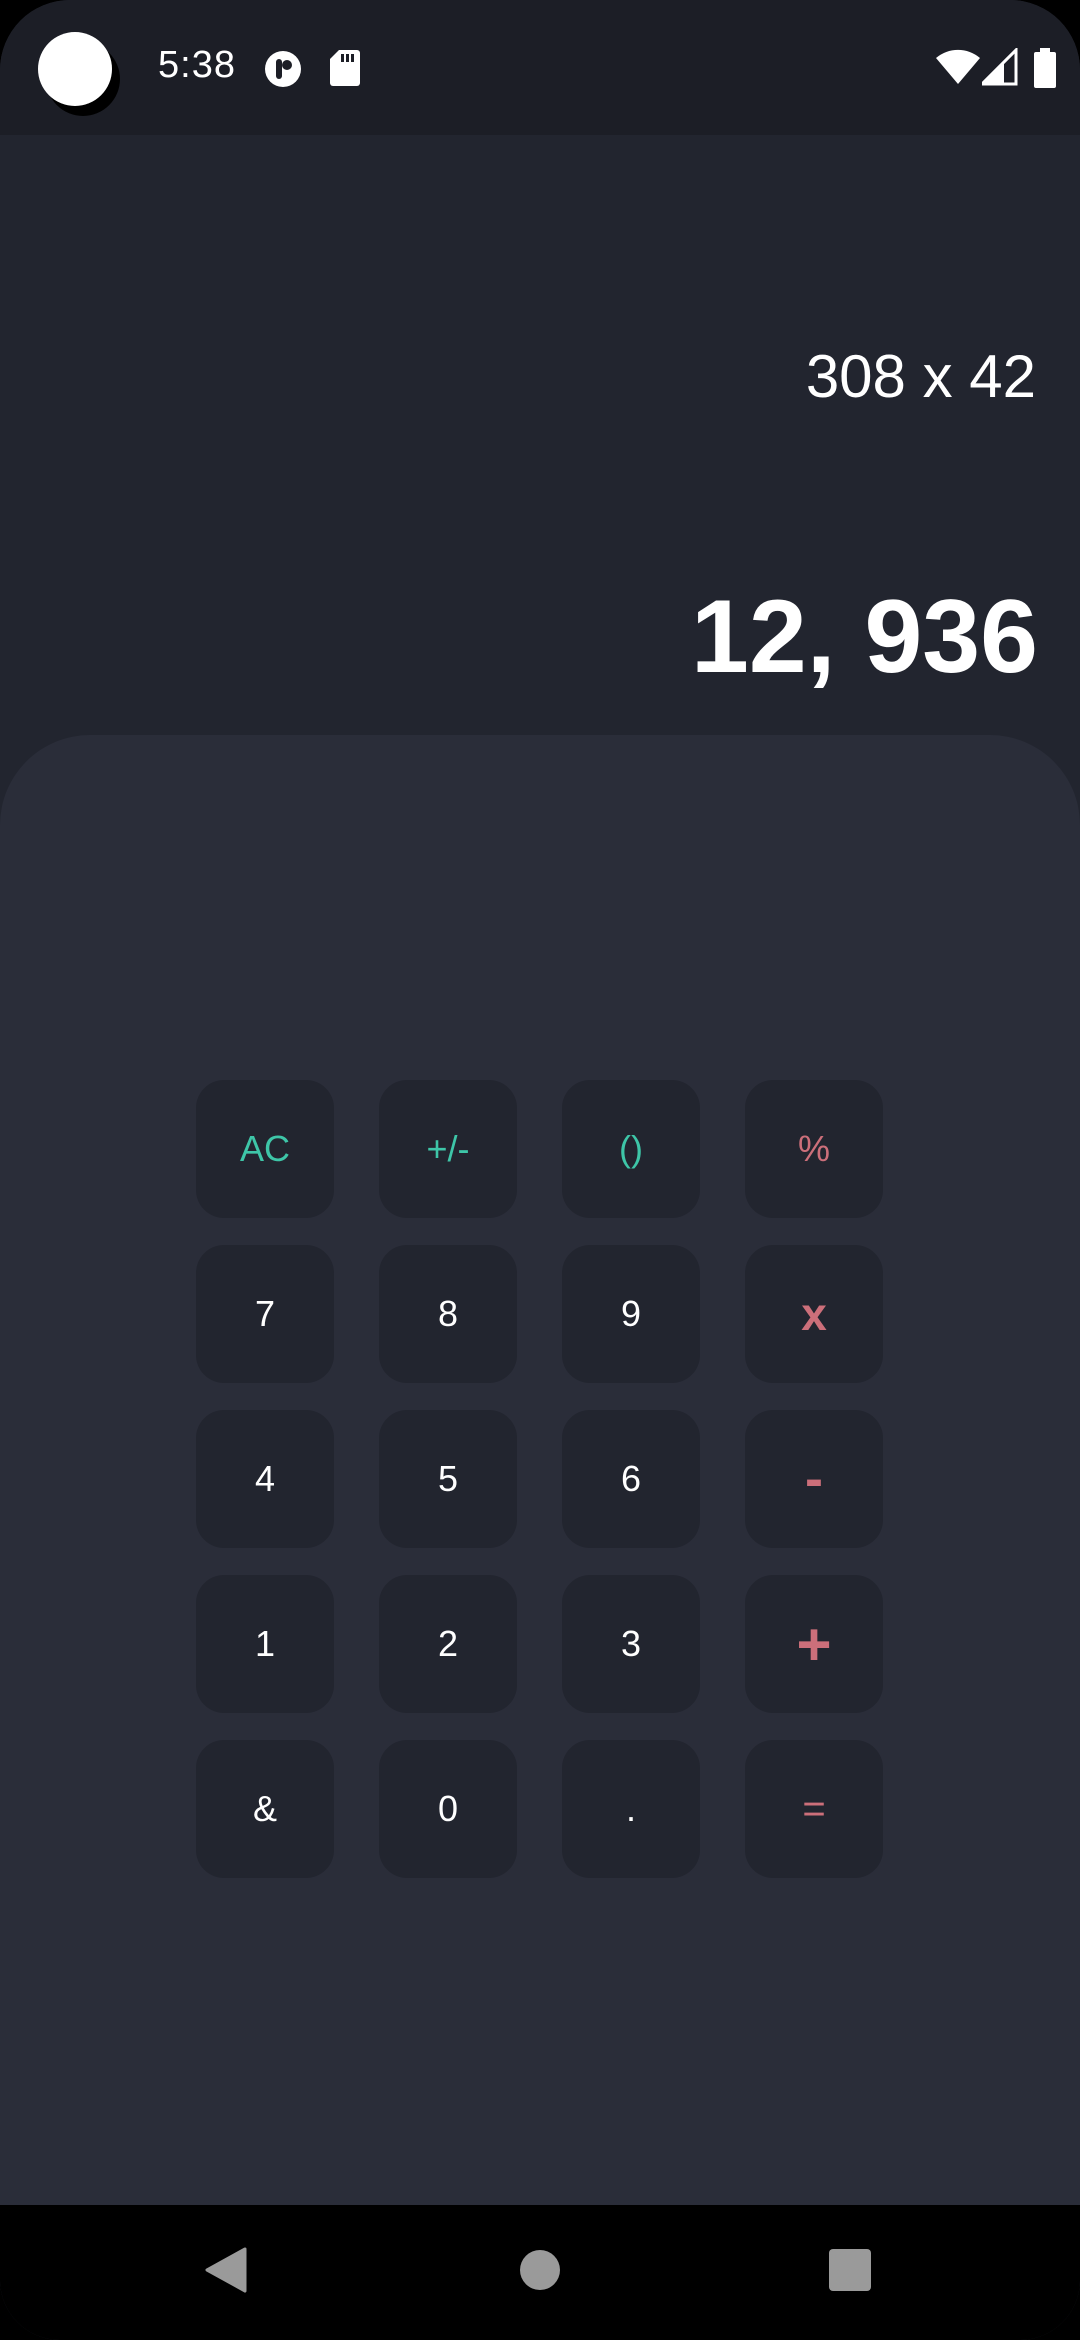 The width and height of the screenshot is (1080, 2340). Describe the element at coordinates (540, 67) in the screenshot. I see `status-bar: 5:38` at that location.